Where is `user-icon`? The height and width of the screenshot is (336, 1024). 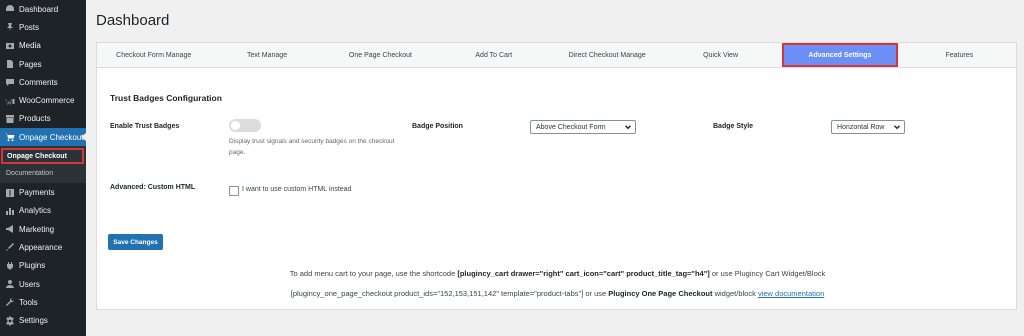 user-icon is located at coordinates (10, 284).